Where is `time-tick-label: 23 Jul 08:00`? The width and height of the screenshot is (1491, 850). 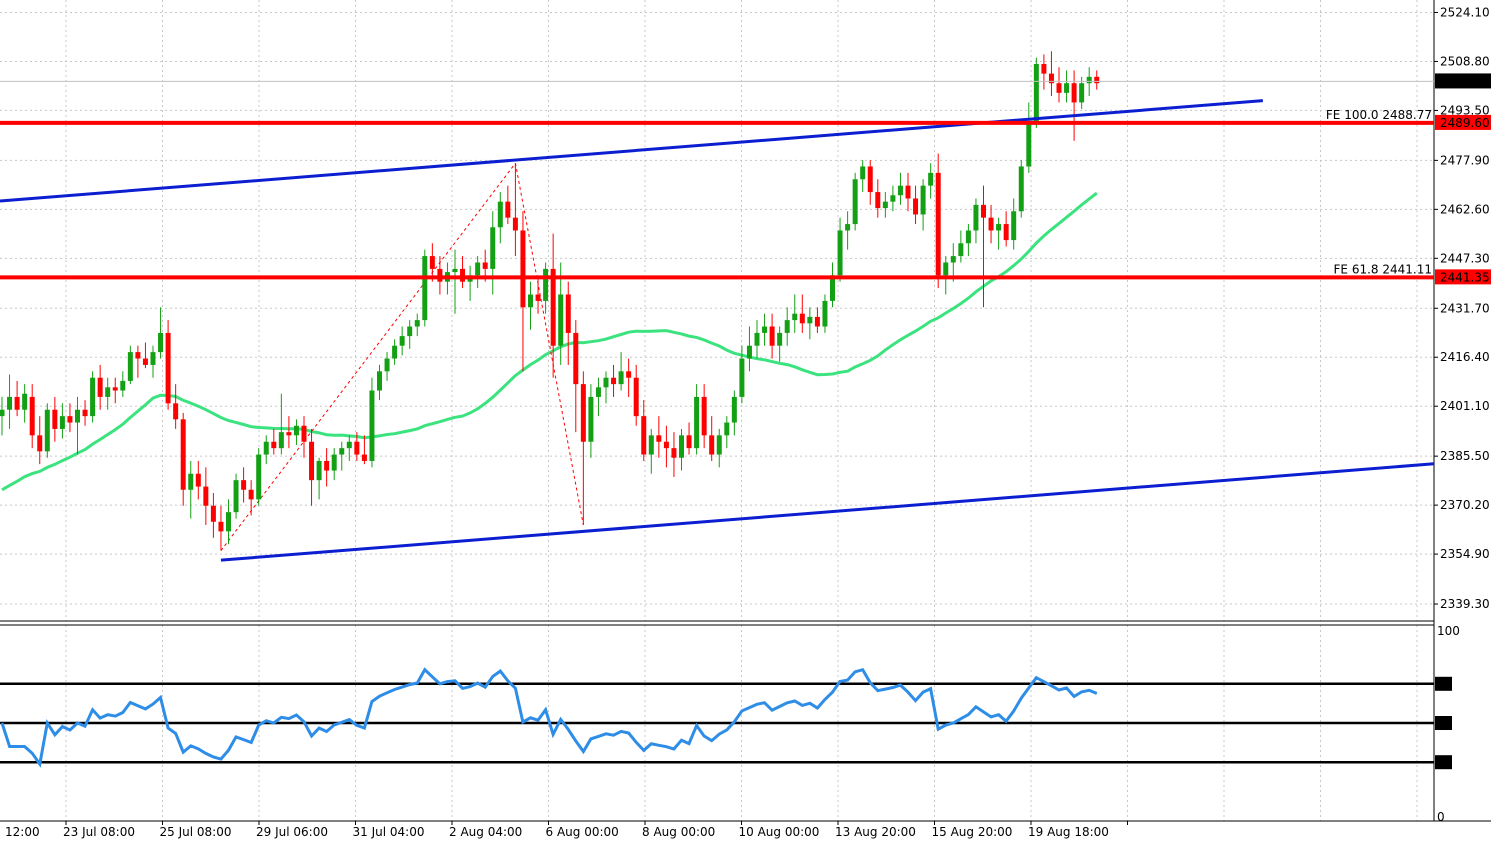
time-tick-label: 23 Jul 08:00 is located at coordinates (99, 832).